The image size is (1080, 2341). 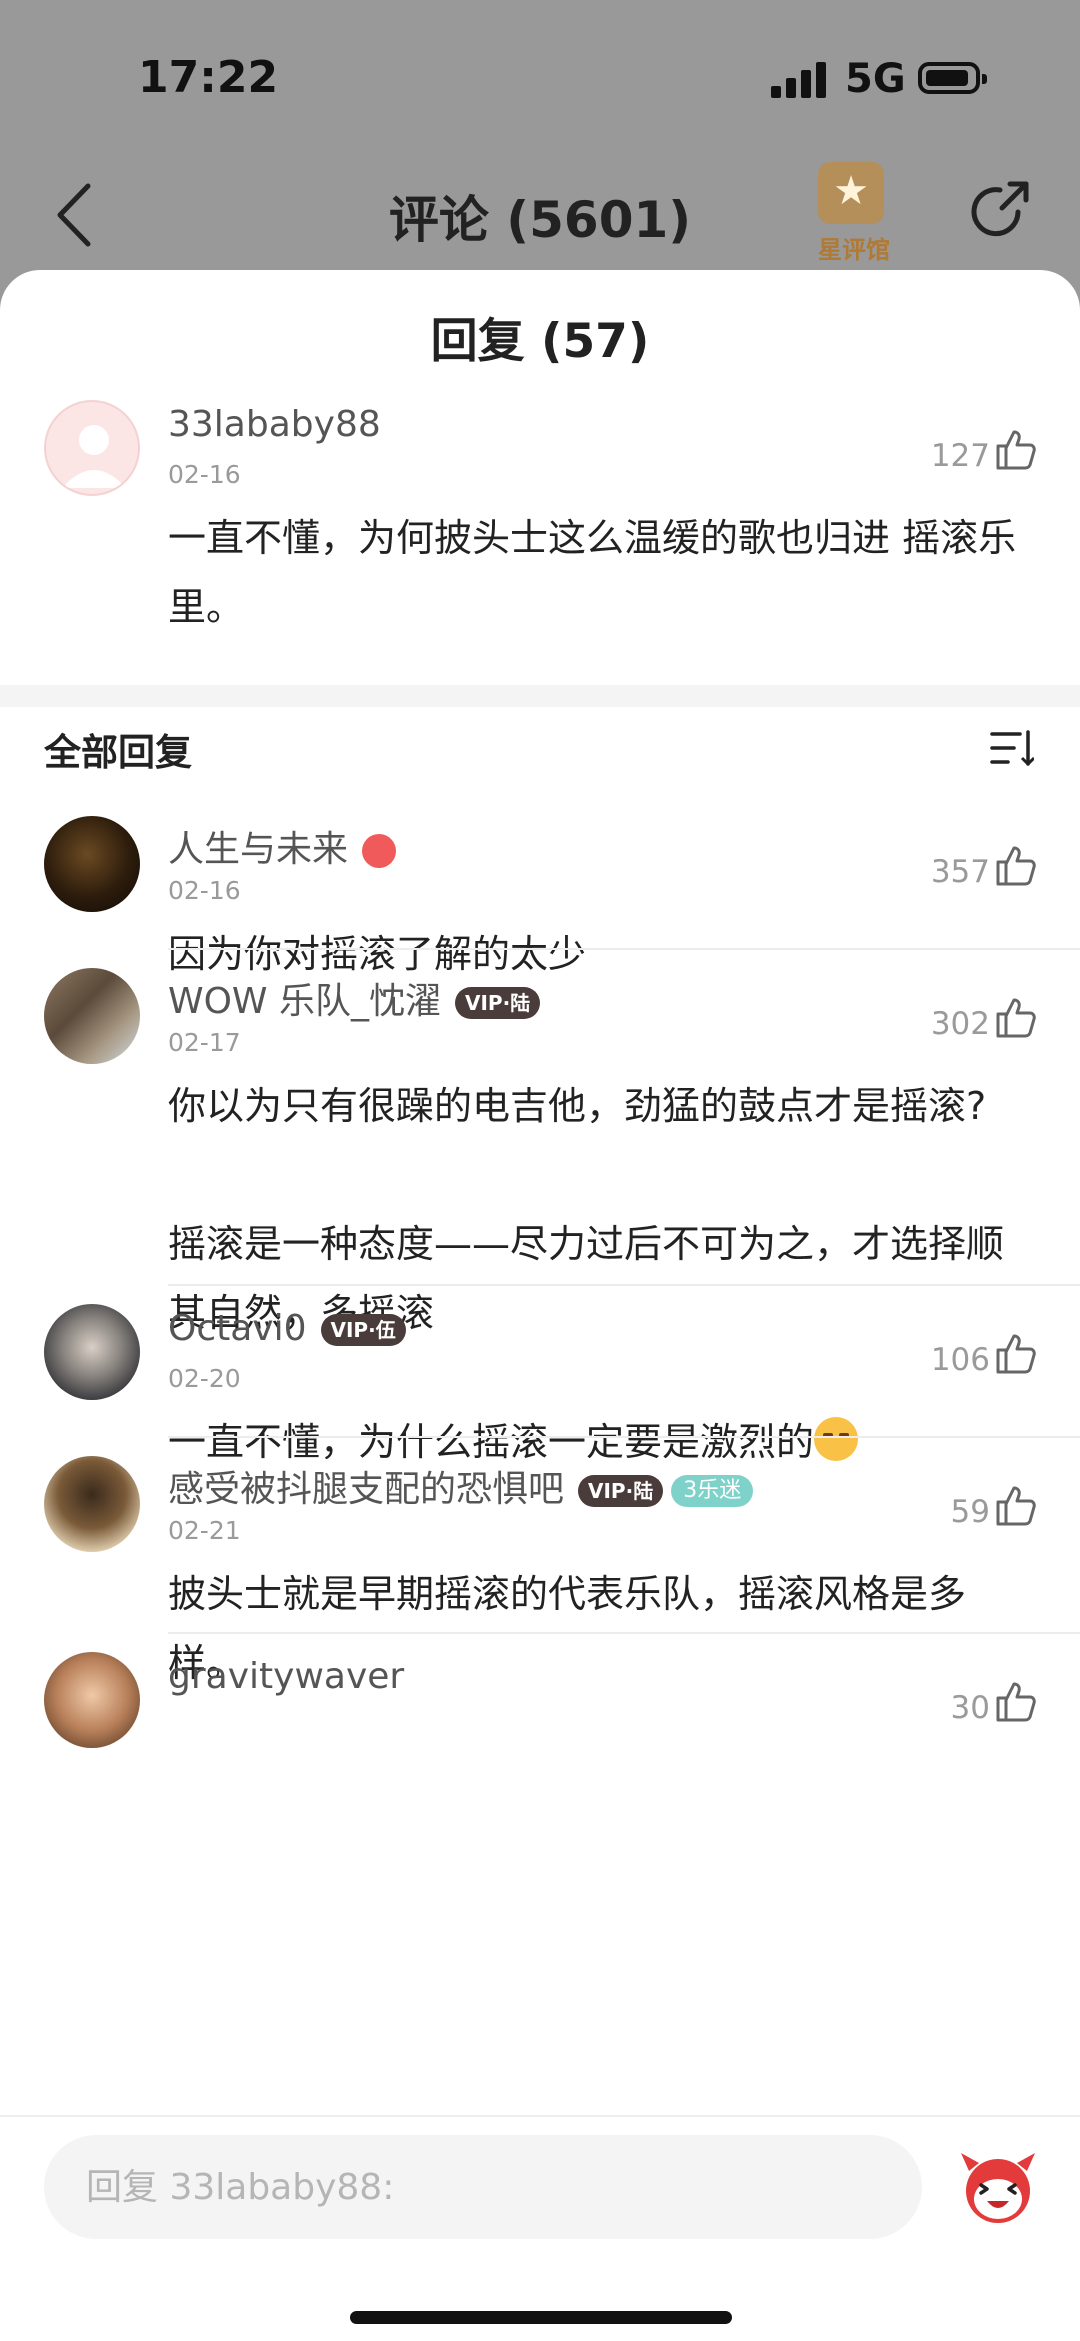 What do you see at coordinates (540, 896) in the screenshot?
I see `reply-item: 人生与未来 02-16 357 因为你对摇滚了解的太少` at bounding box center [540, 896].